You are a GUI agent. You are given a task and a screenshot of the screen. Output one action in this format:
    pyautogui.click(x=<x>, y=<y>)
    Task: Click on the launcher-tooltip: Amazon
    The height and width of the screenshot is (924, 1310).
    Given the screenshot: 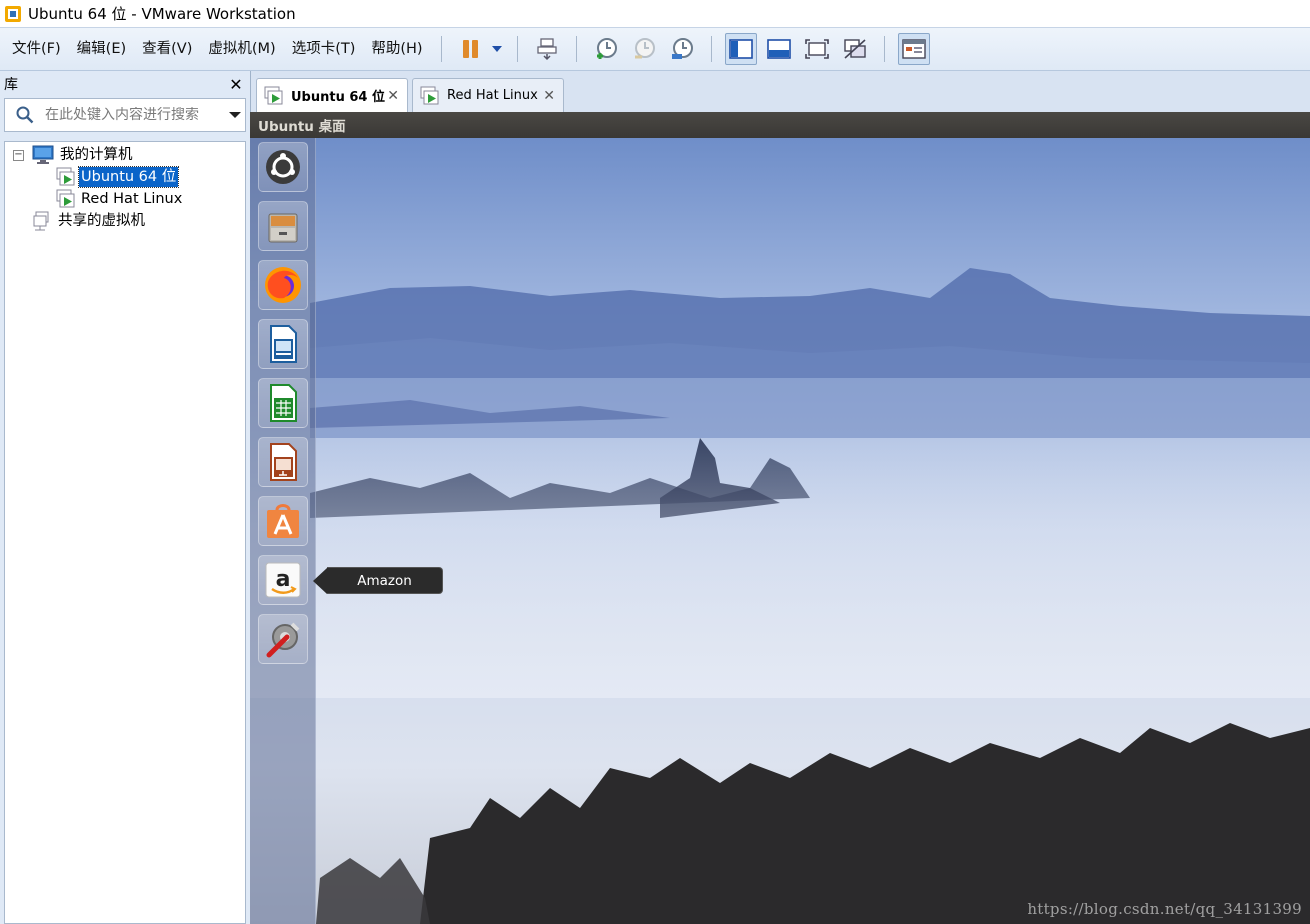 What is the action you would take?
    pyautogui.click(x=378, y=580)
    